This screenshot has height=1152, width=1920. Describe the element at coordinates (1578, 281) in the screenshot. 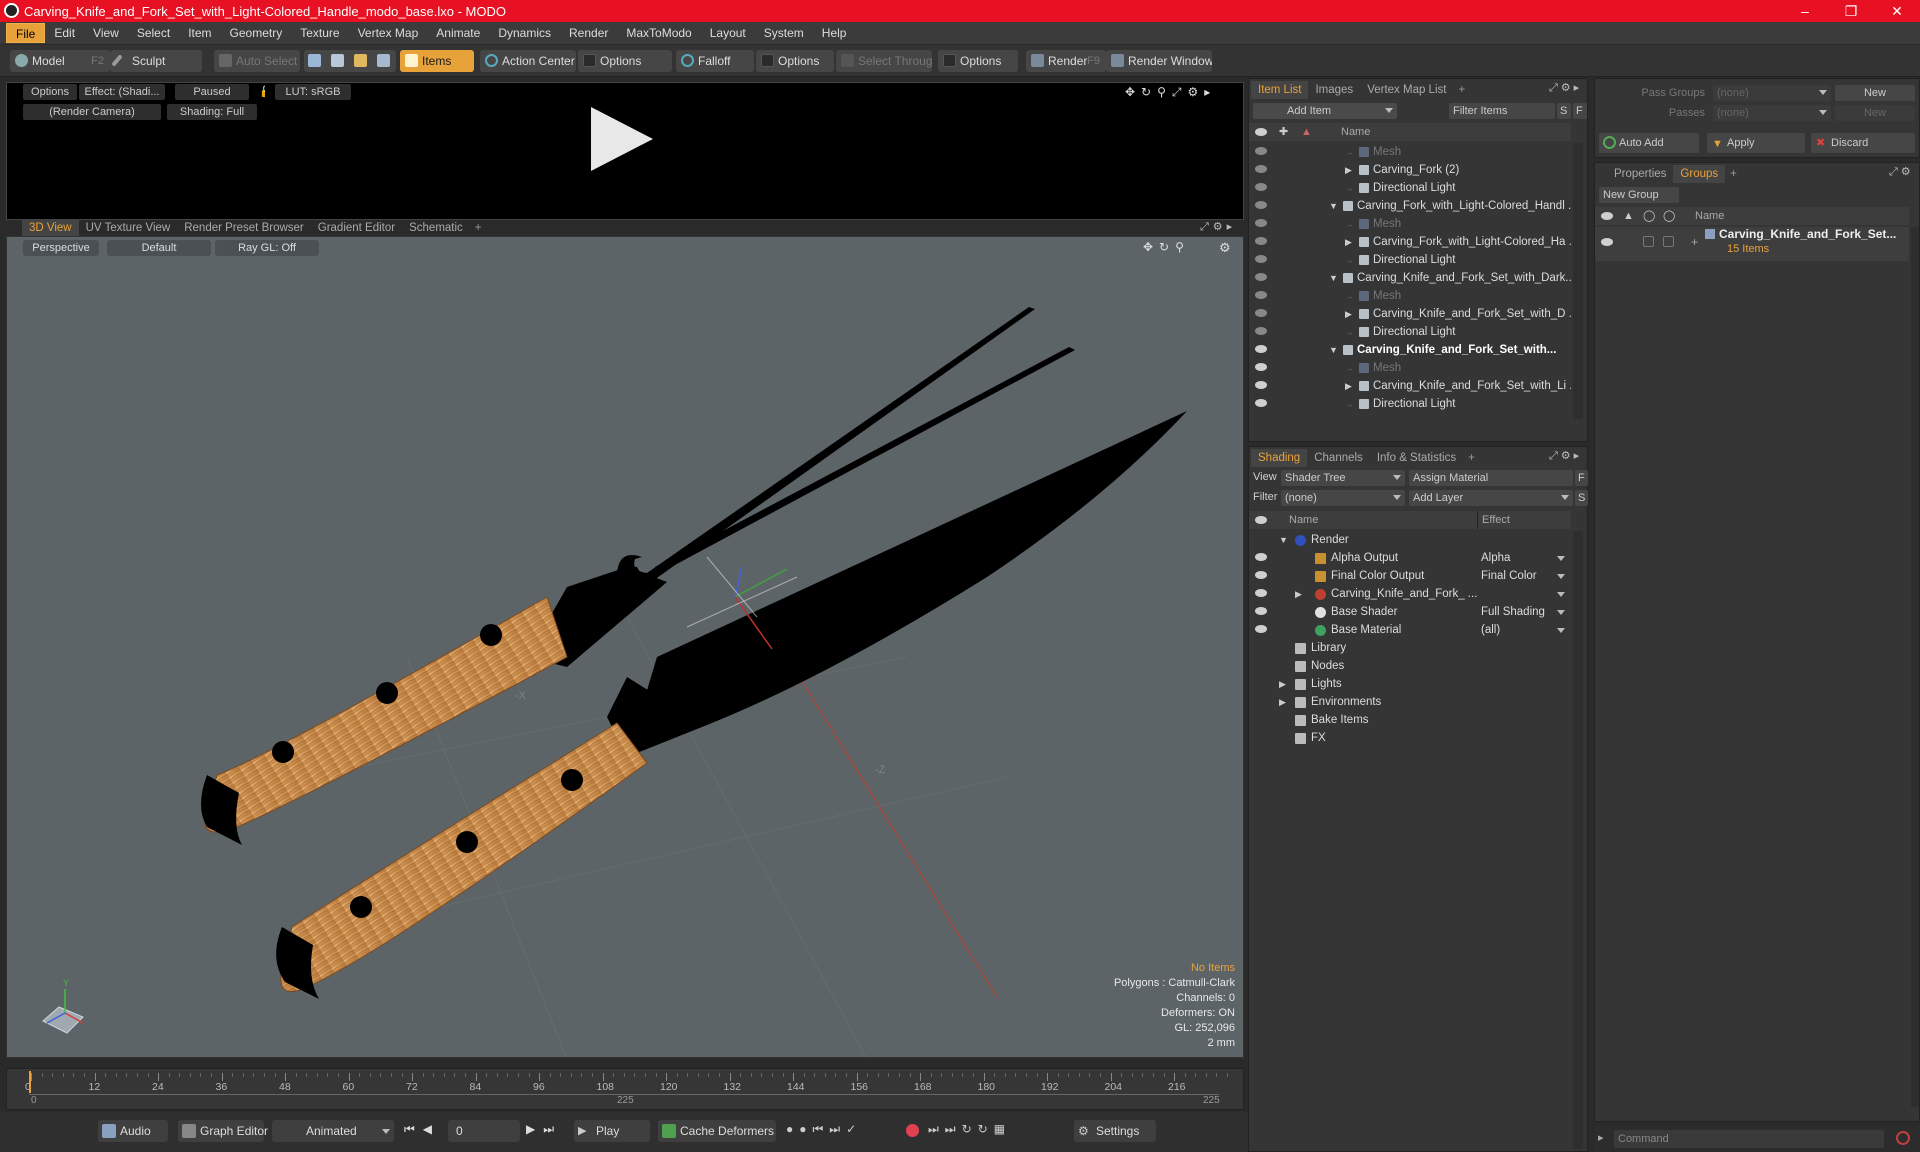

I see `item-list-scrollbar` at that location.